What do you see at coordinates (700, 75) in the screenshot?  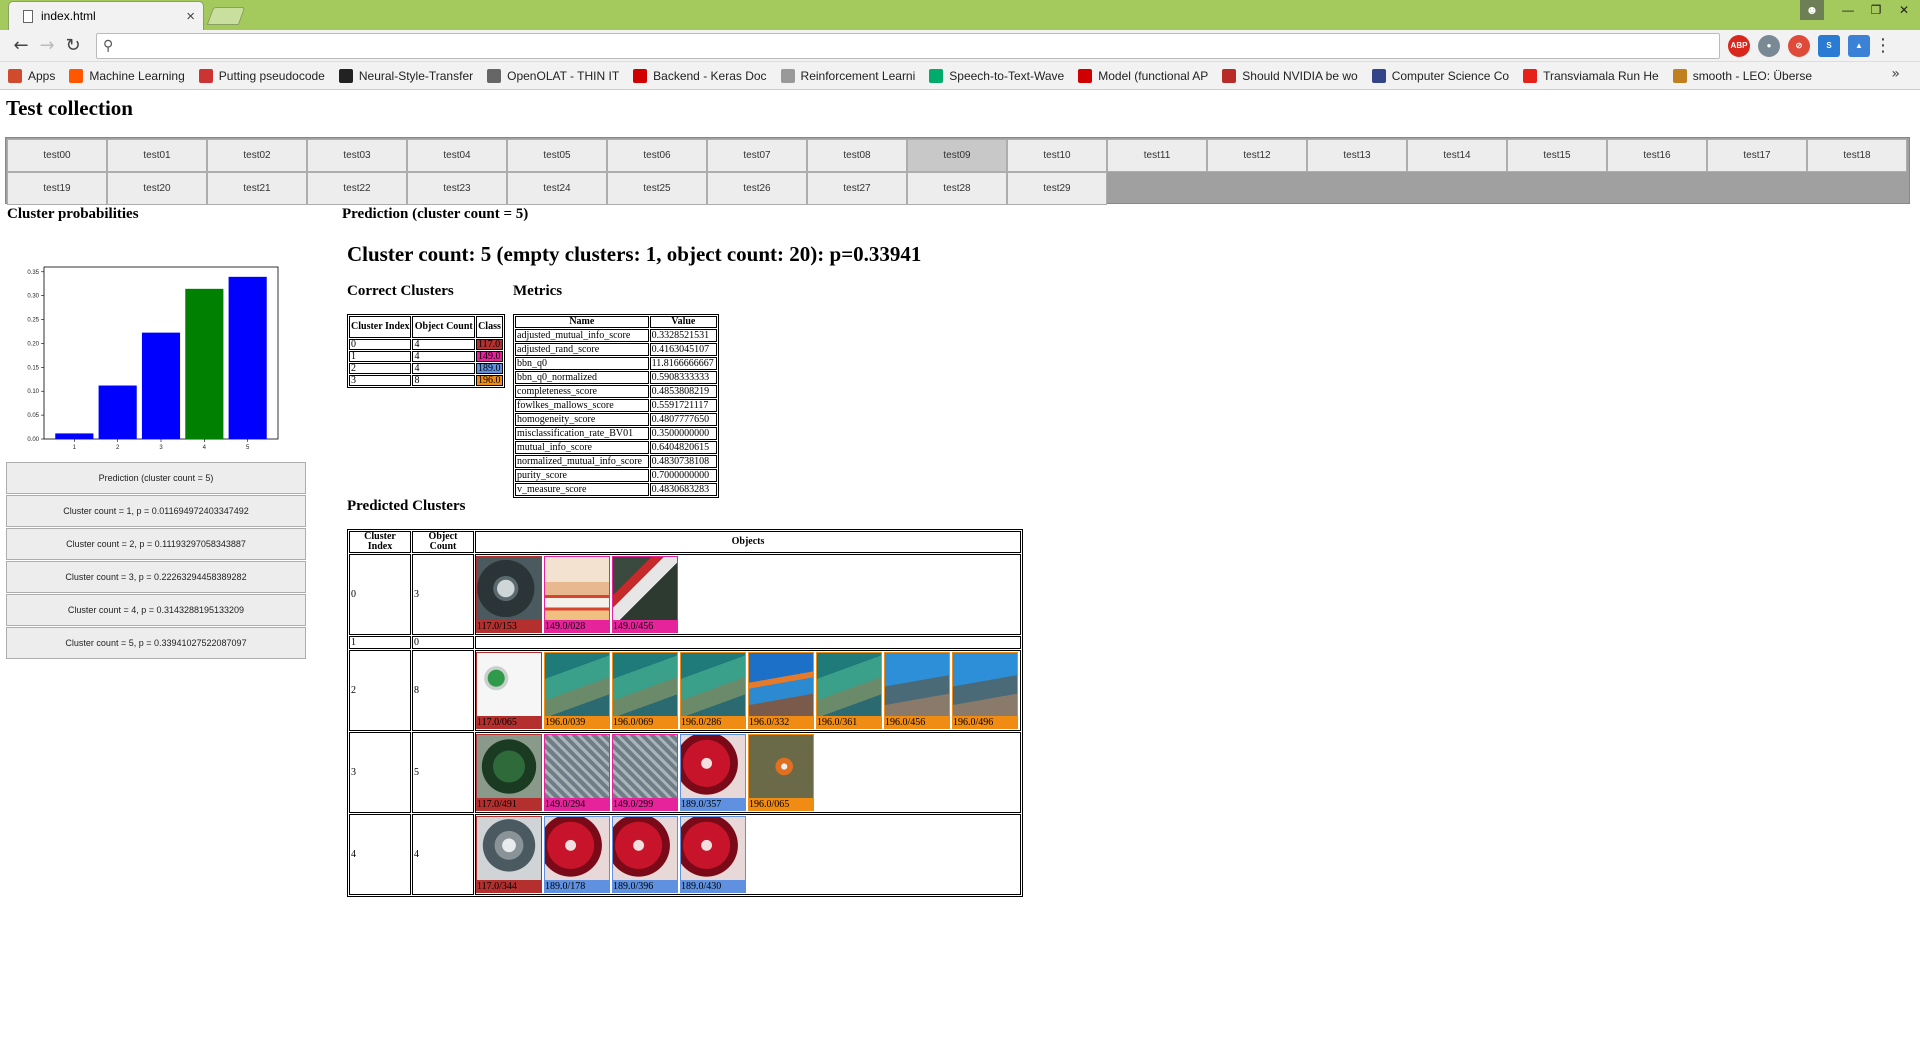 I see `bookmark-item: Backend - Keras Doc` at bounding box center [700, 75].